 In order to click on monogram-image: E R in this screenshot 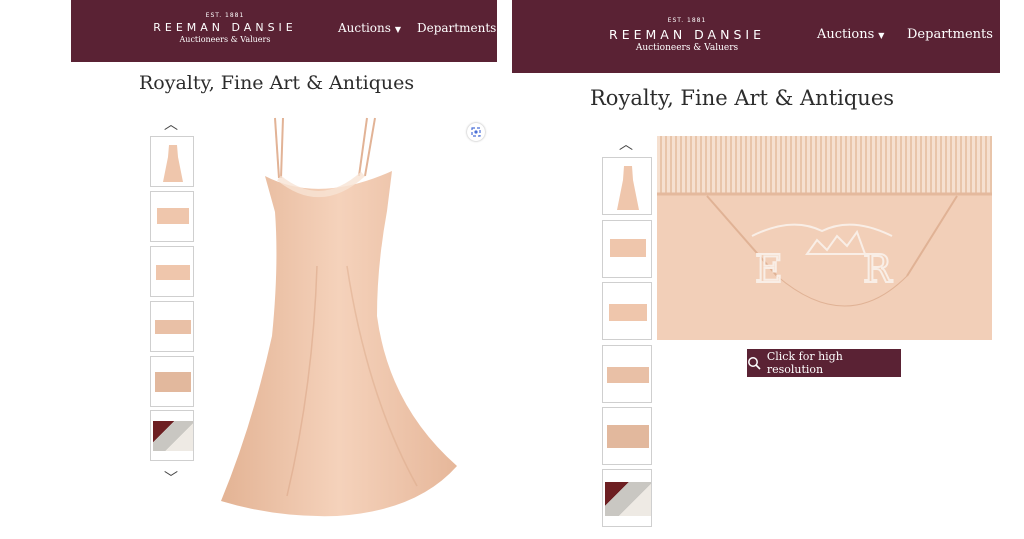, I will do `click(824, 249)`.